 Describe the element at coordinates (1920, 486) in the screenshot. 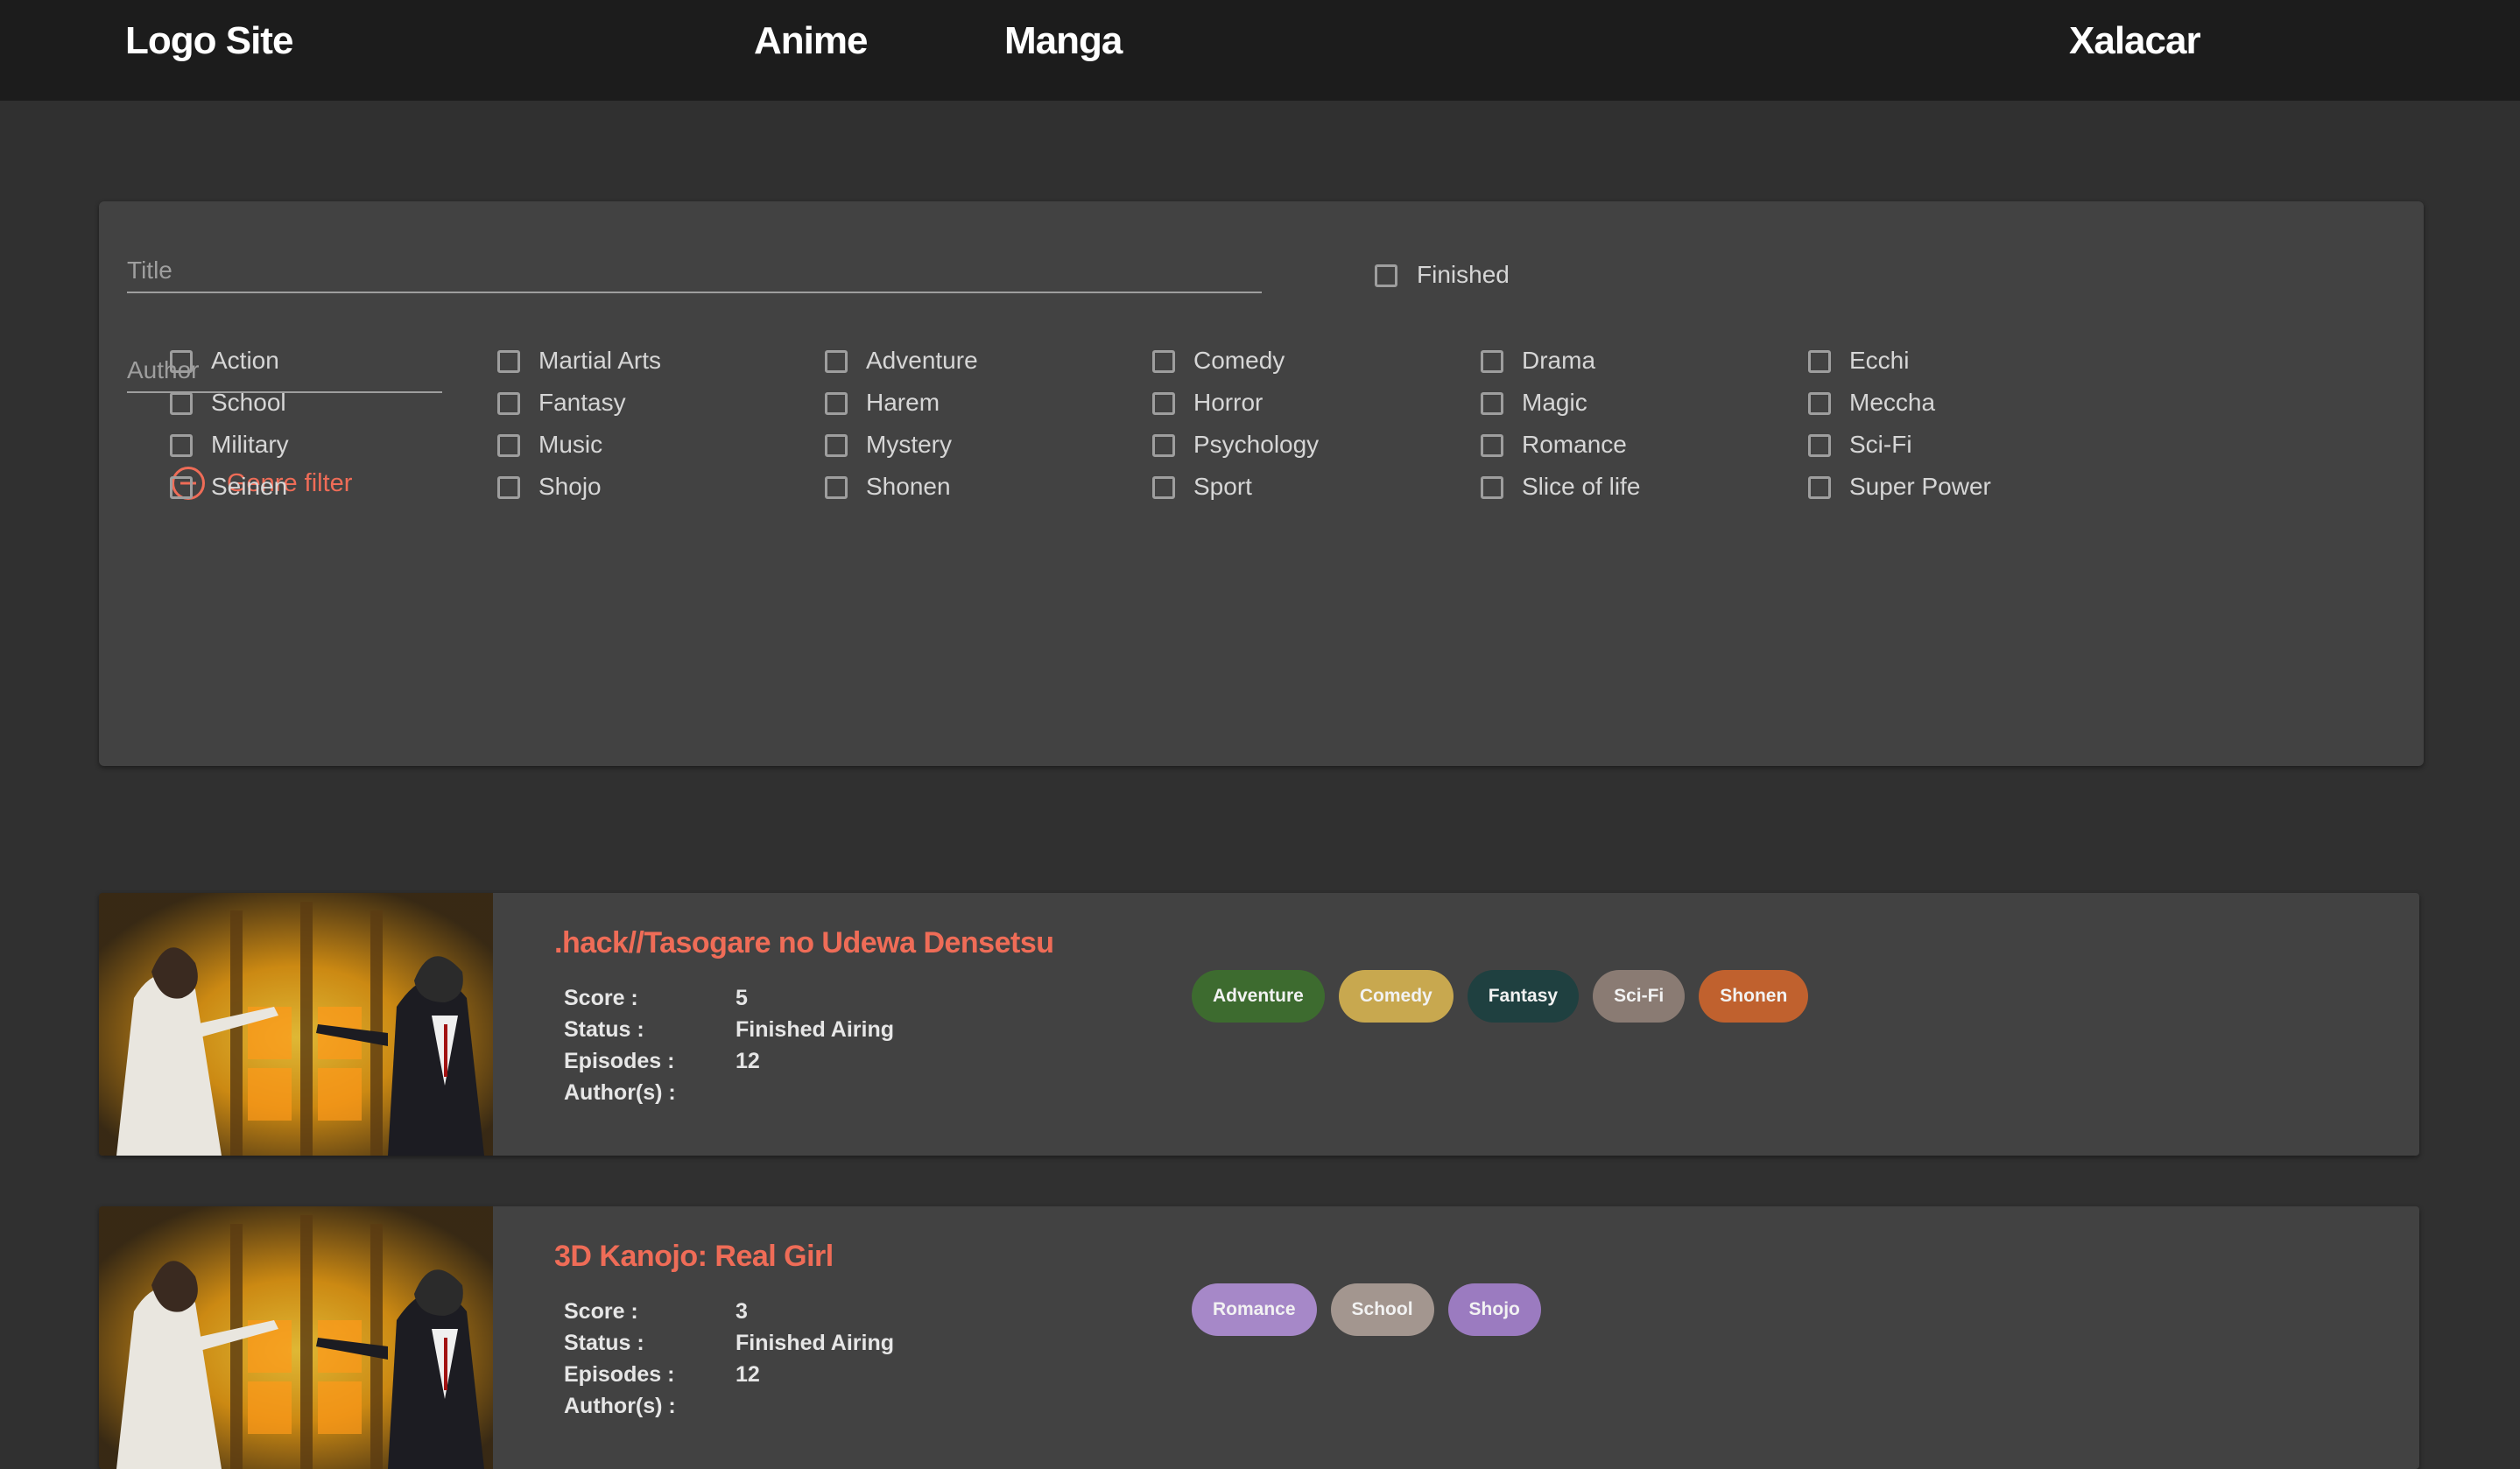

I see `genre-checkbox-label: Super Power` at that location.